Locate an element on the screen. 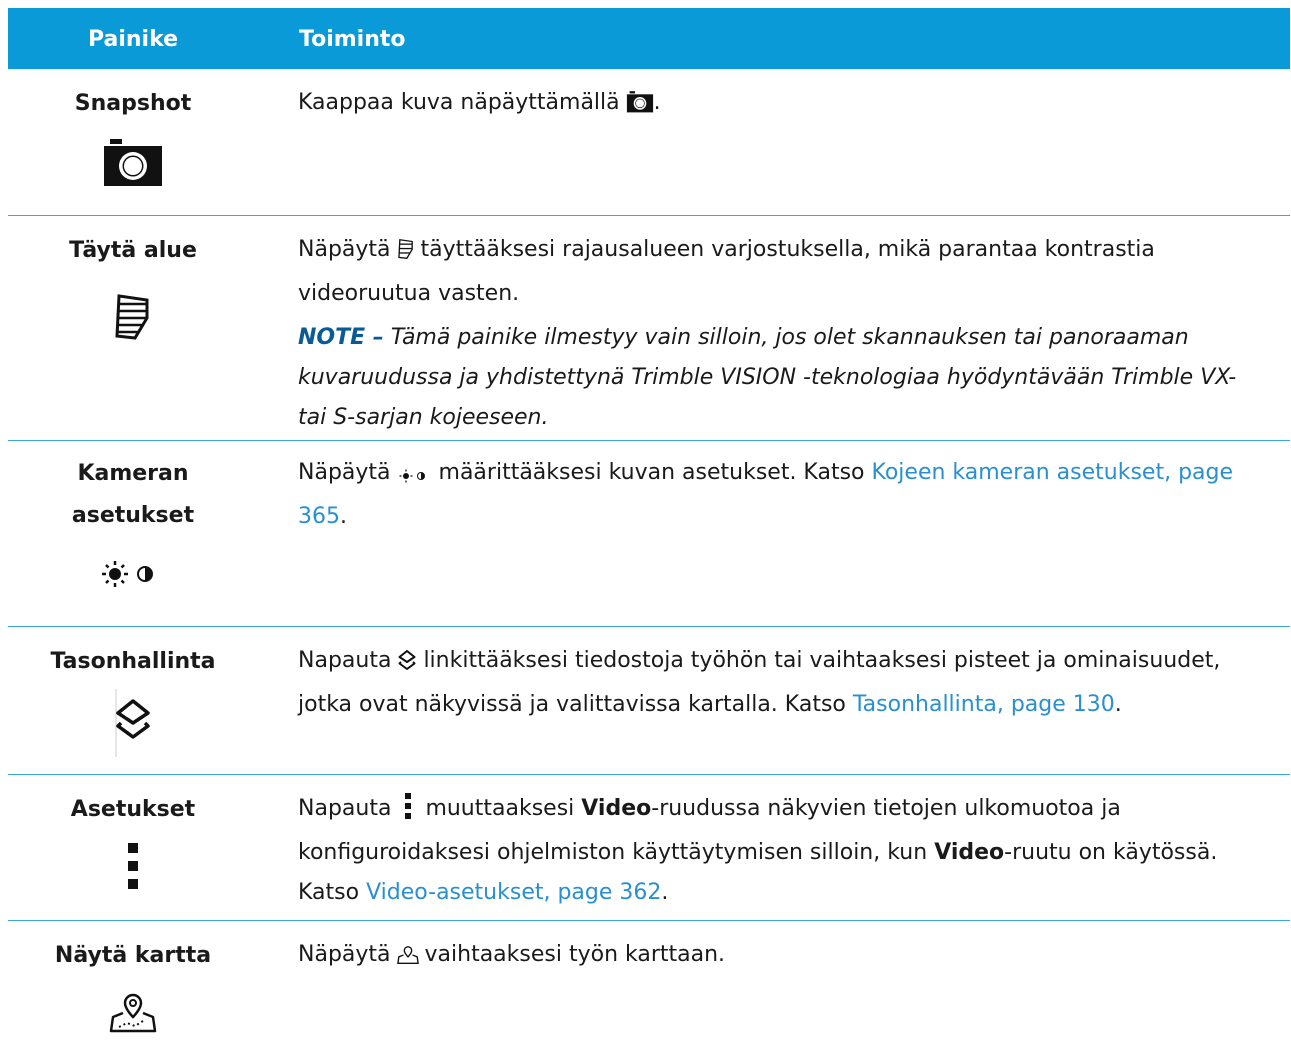  desc-text: vaihtaaksesi työn karttaan. is located at coordinates (575, 954).